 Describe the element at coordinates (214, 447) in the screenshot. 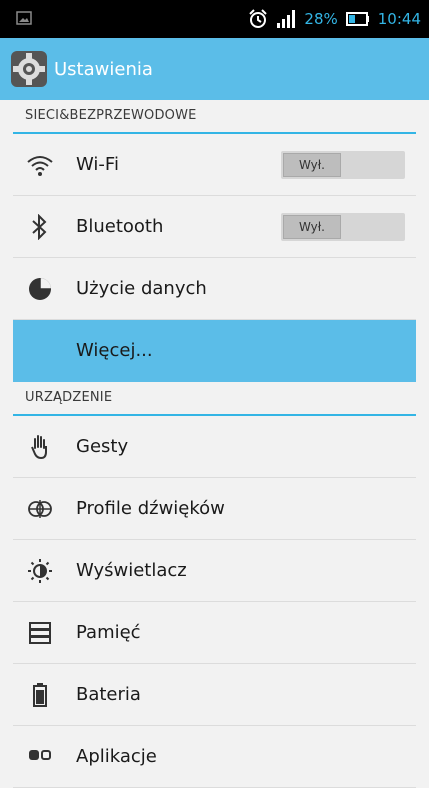

I see `settings-item-gestures: Gesty` at that location.